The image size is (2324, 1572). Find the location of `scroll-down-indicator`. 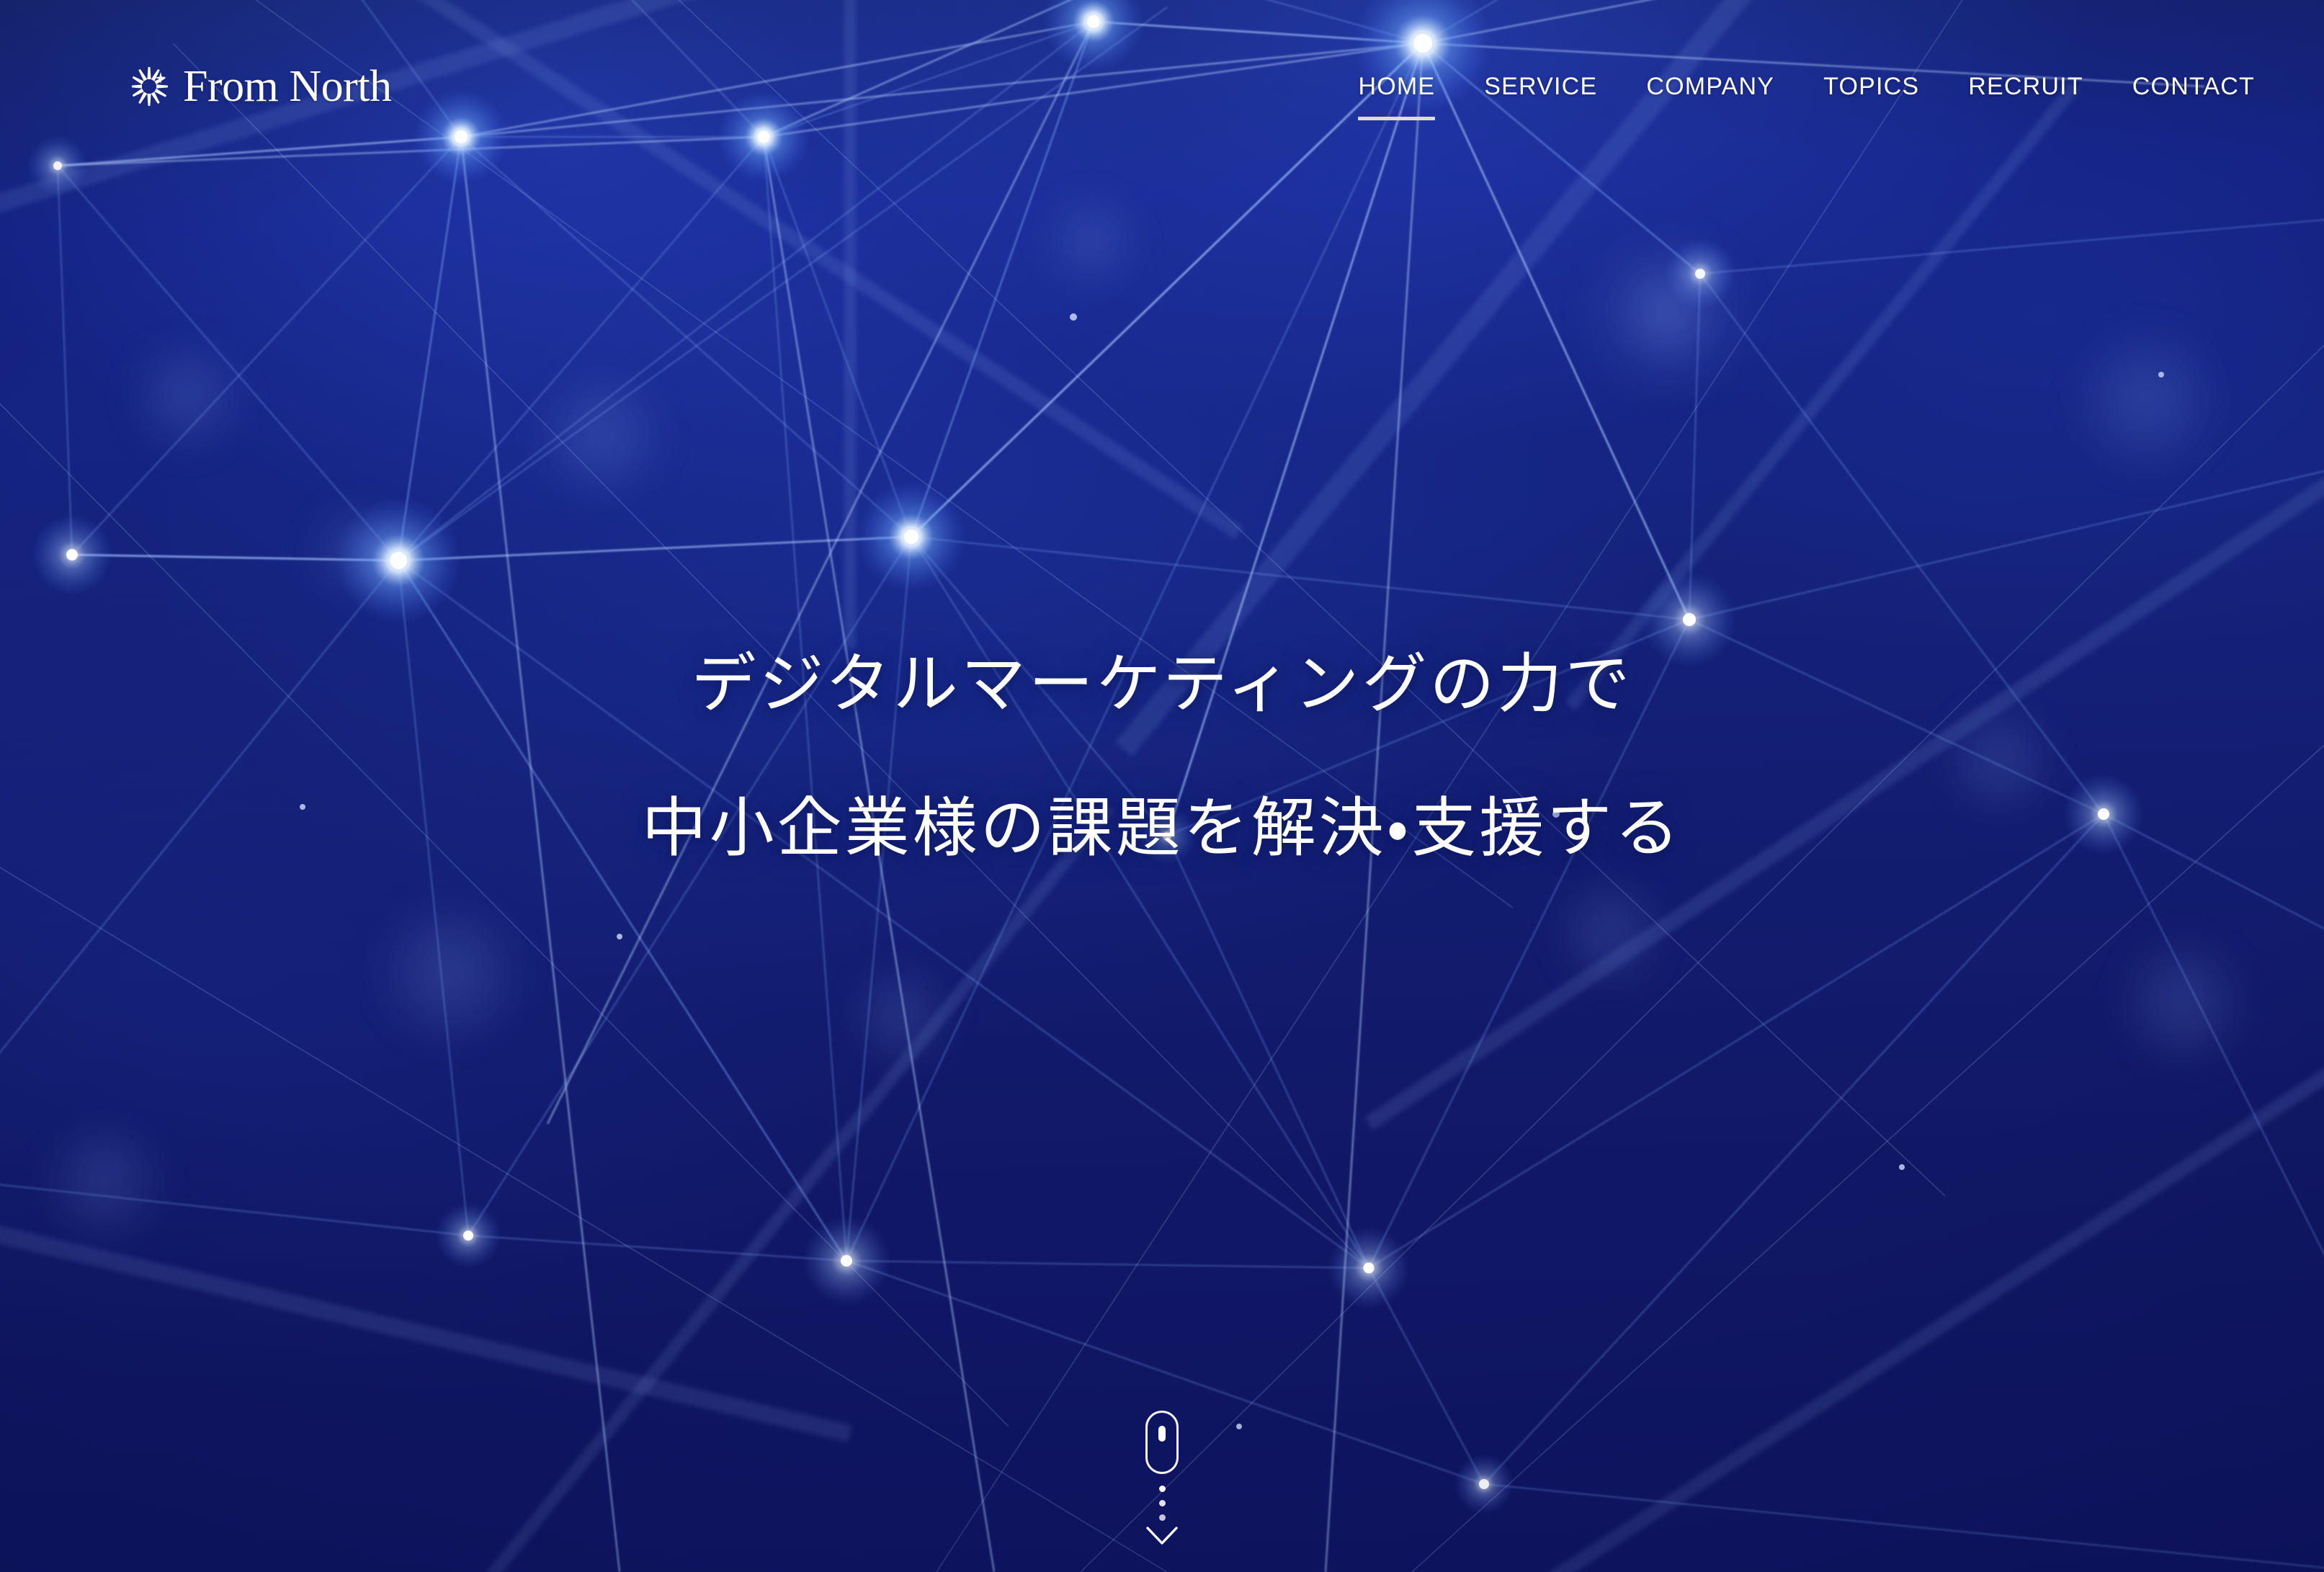

scroll-down-indicator is located at coordinates (1162, 1479).